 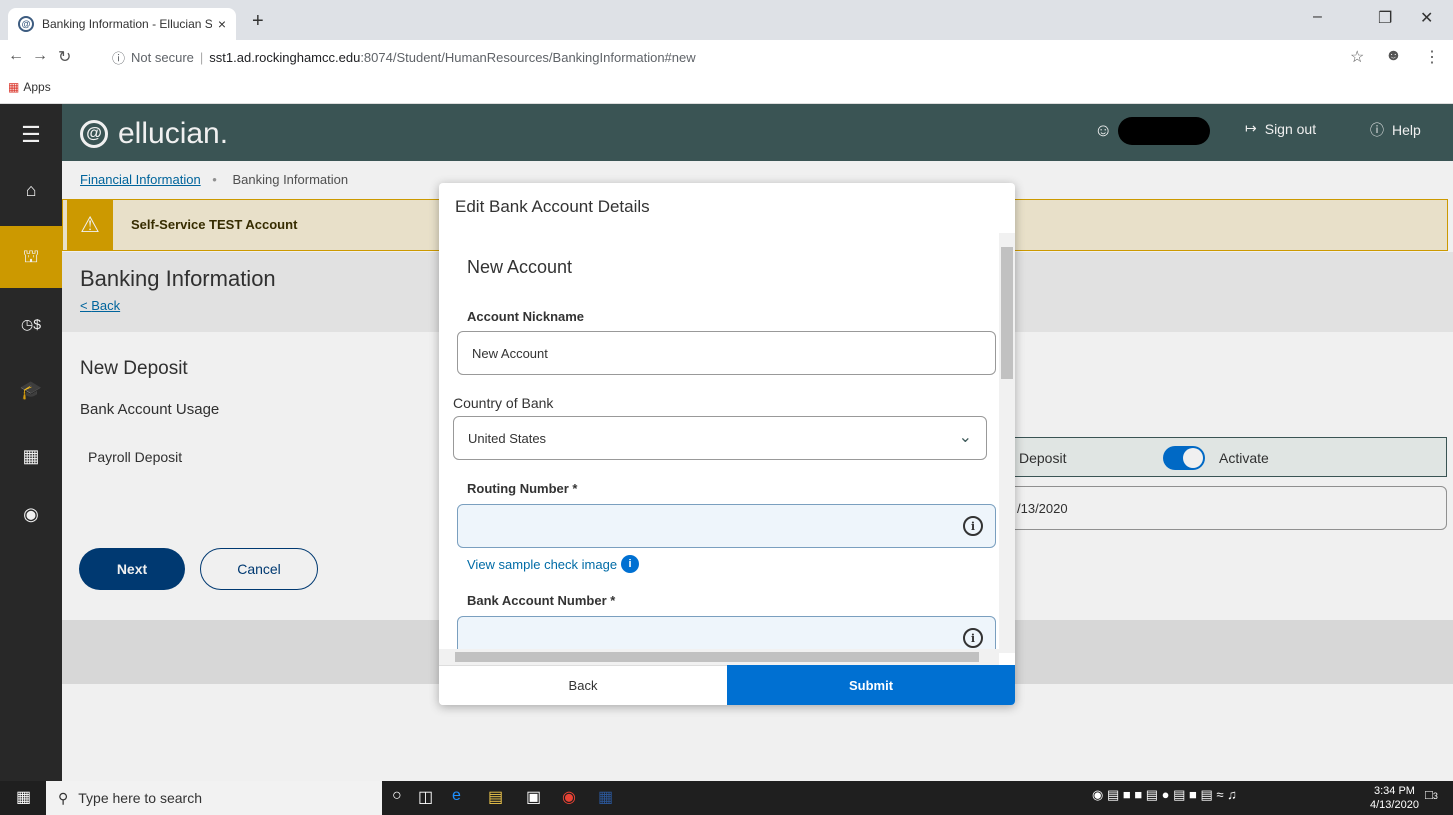 What do you see at coordinates (456, 796) in the screenshot?
I see `edge-icon: e` at bounding box center [456, 796].